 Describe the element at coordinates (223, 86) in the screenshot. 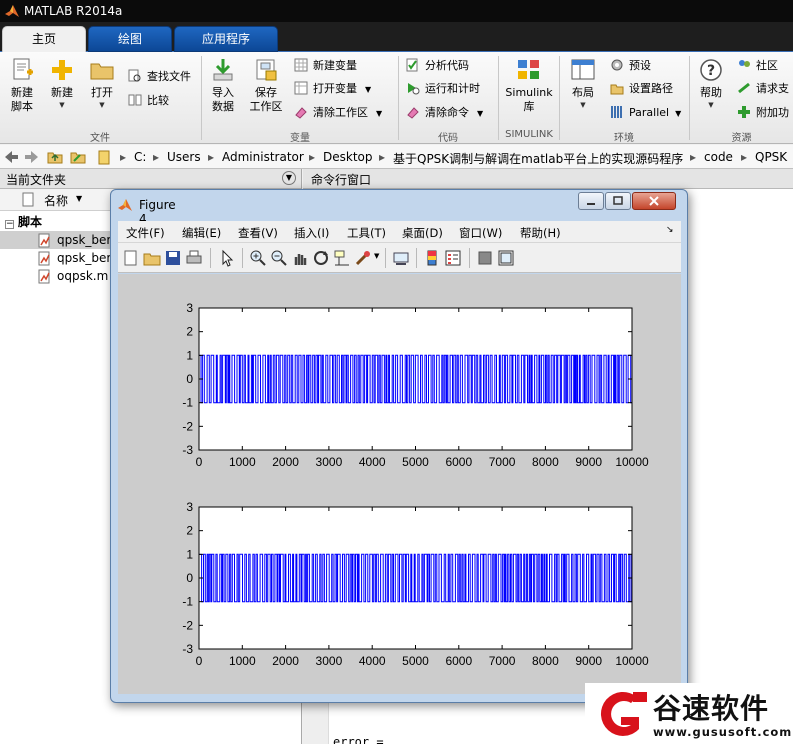

I see `import-data-button: 导入 数据` at that location.